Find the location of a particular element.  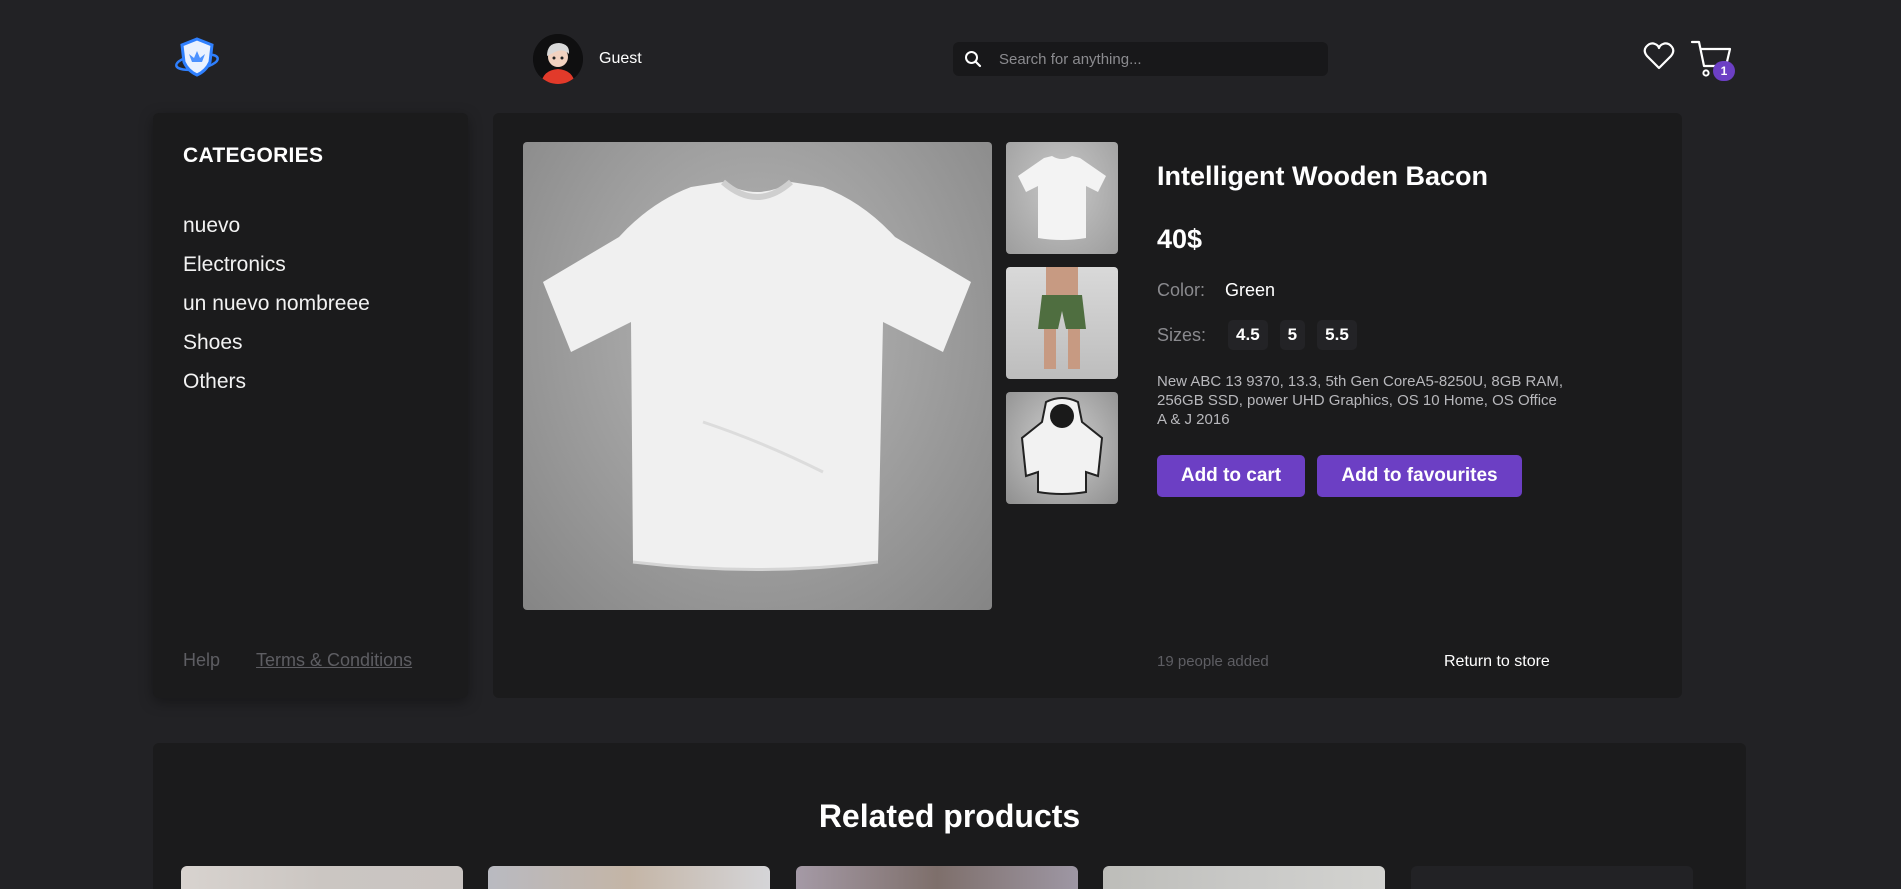

product-title: Intelligent Wooden Bacon is located at coordinates (1323, 176).